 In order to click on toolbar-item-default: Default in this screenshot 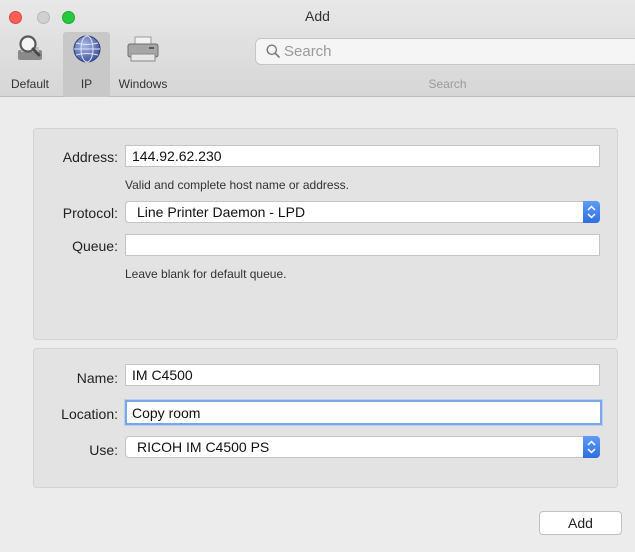, I will do `click(30, 64)`.